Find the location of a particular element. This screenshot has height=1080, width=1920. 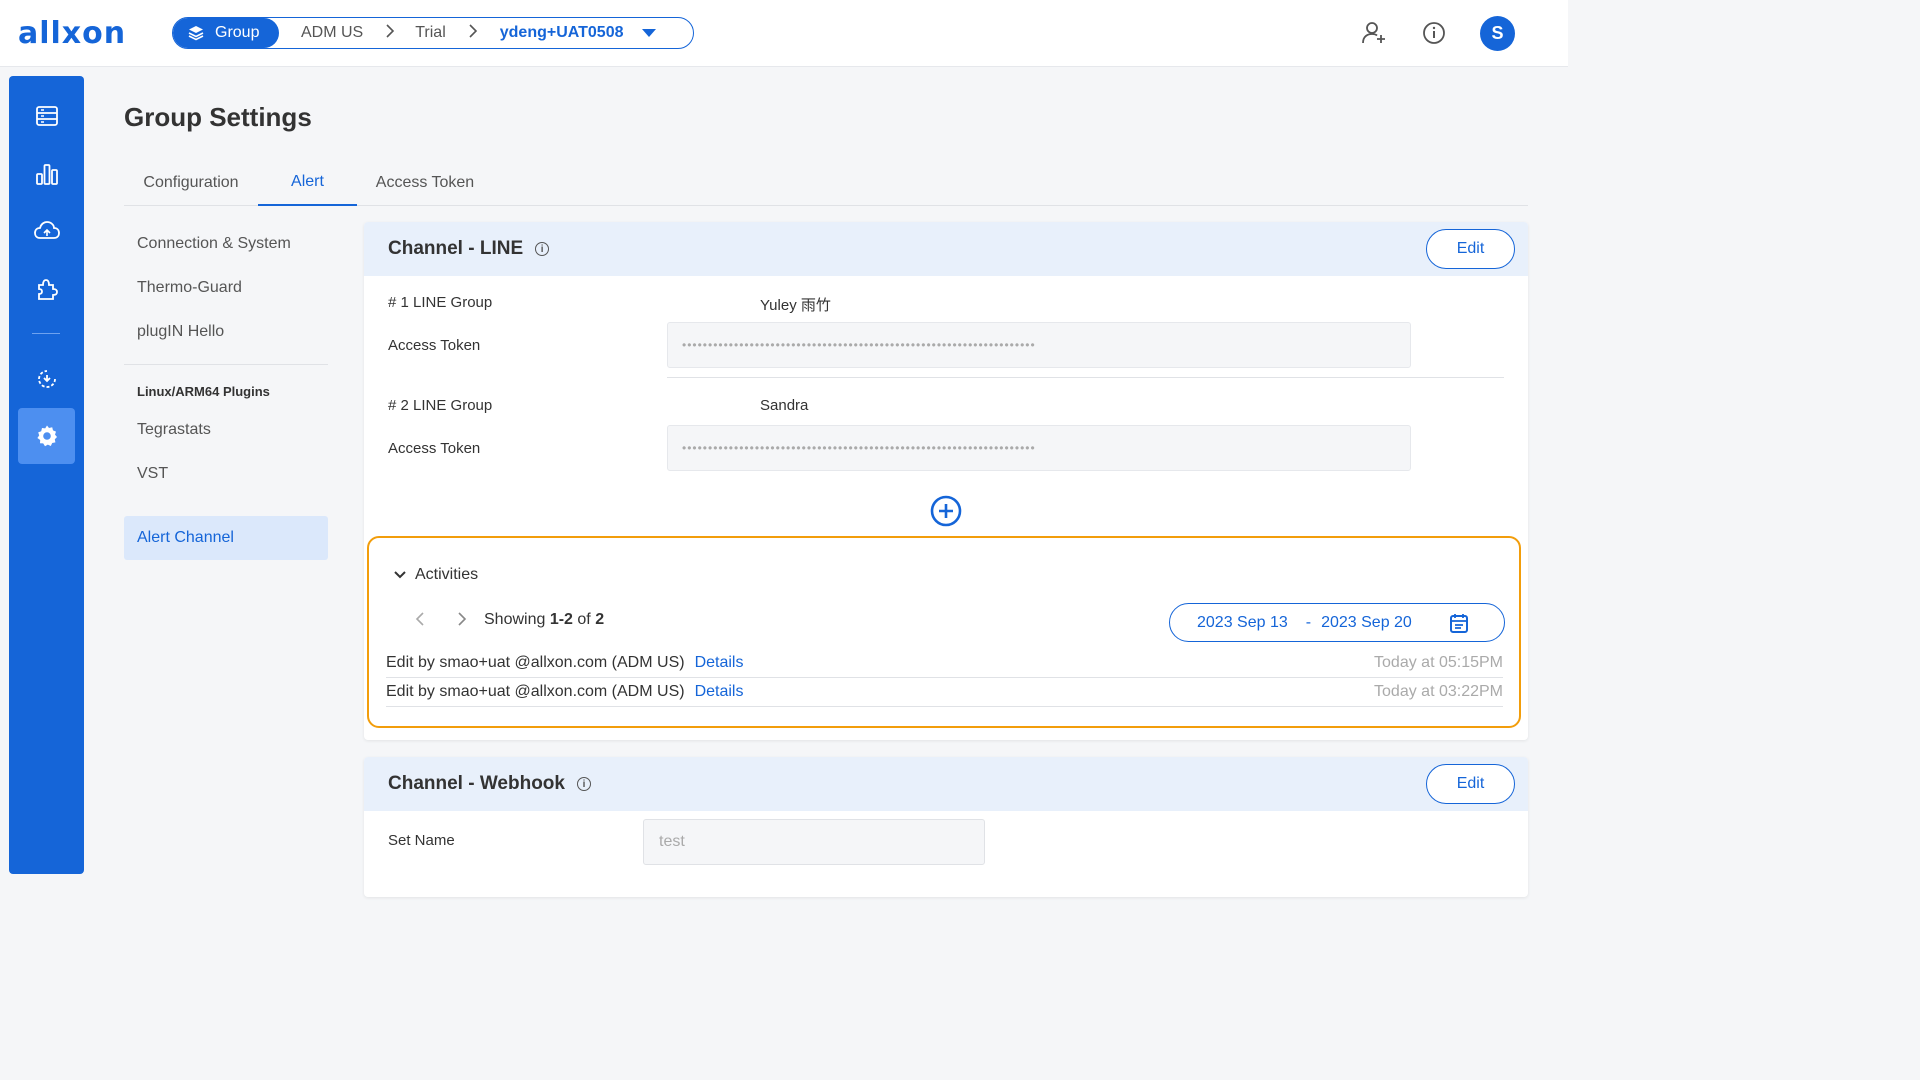

breadcrumb-group-label: Group is located at coordinates (237, 32).